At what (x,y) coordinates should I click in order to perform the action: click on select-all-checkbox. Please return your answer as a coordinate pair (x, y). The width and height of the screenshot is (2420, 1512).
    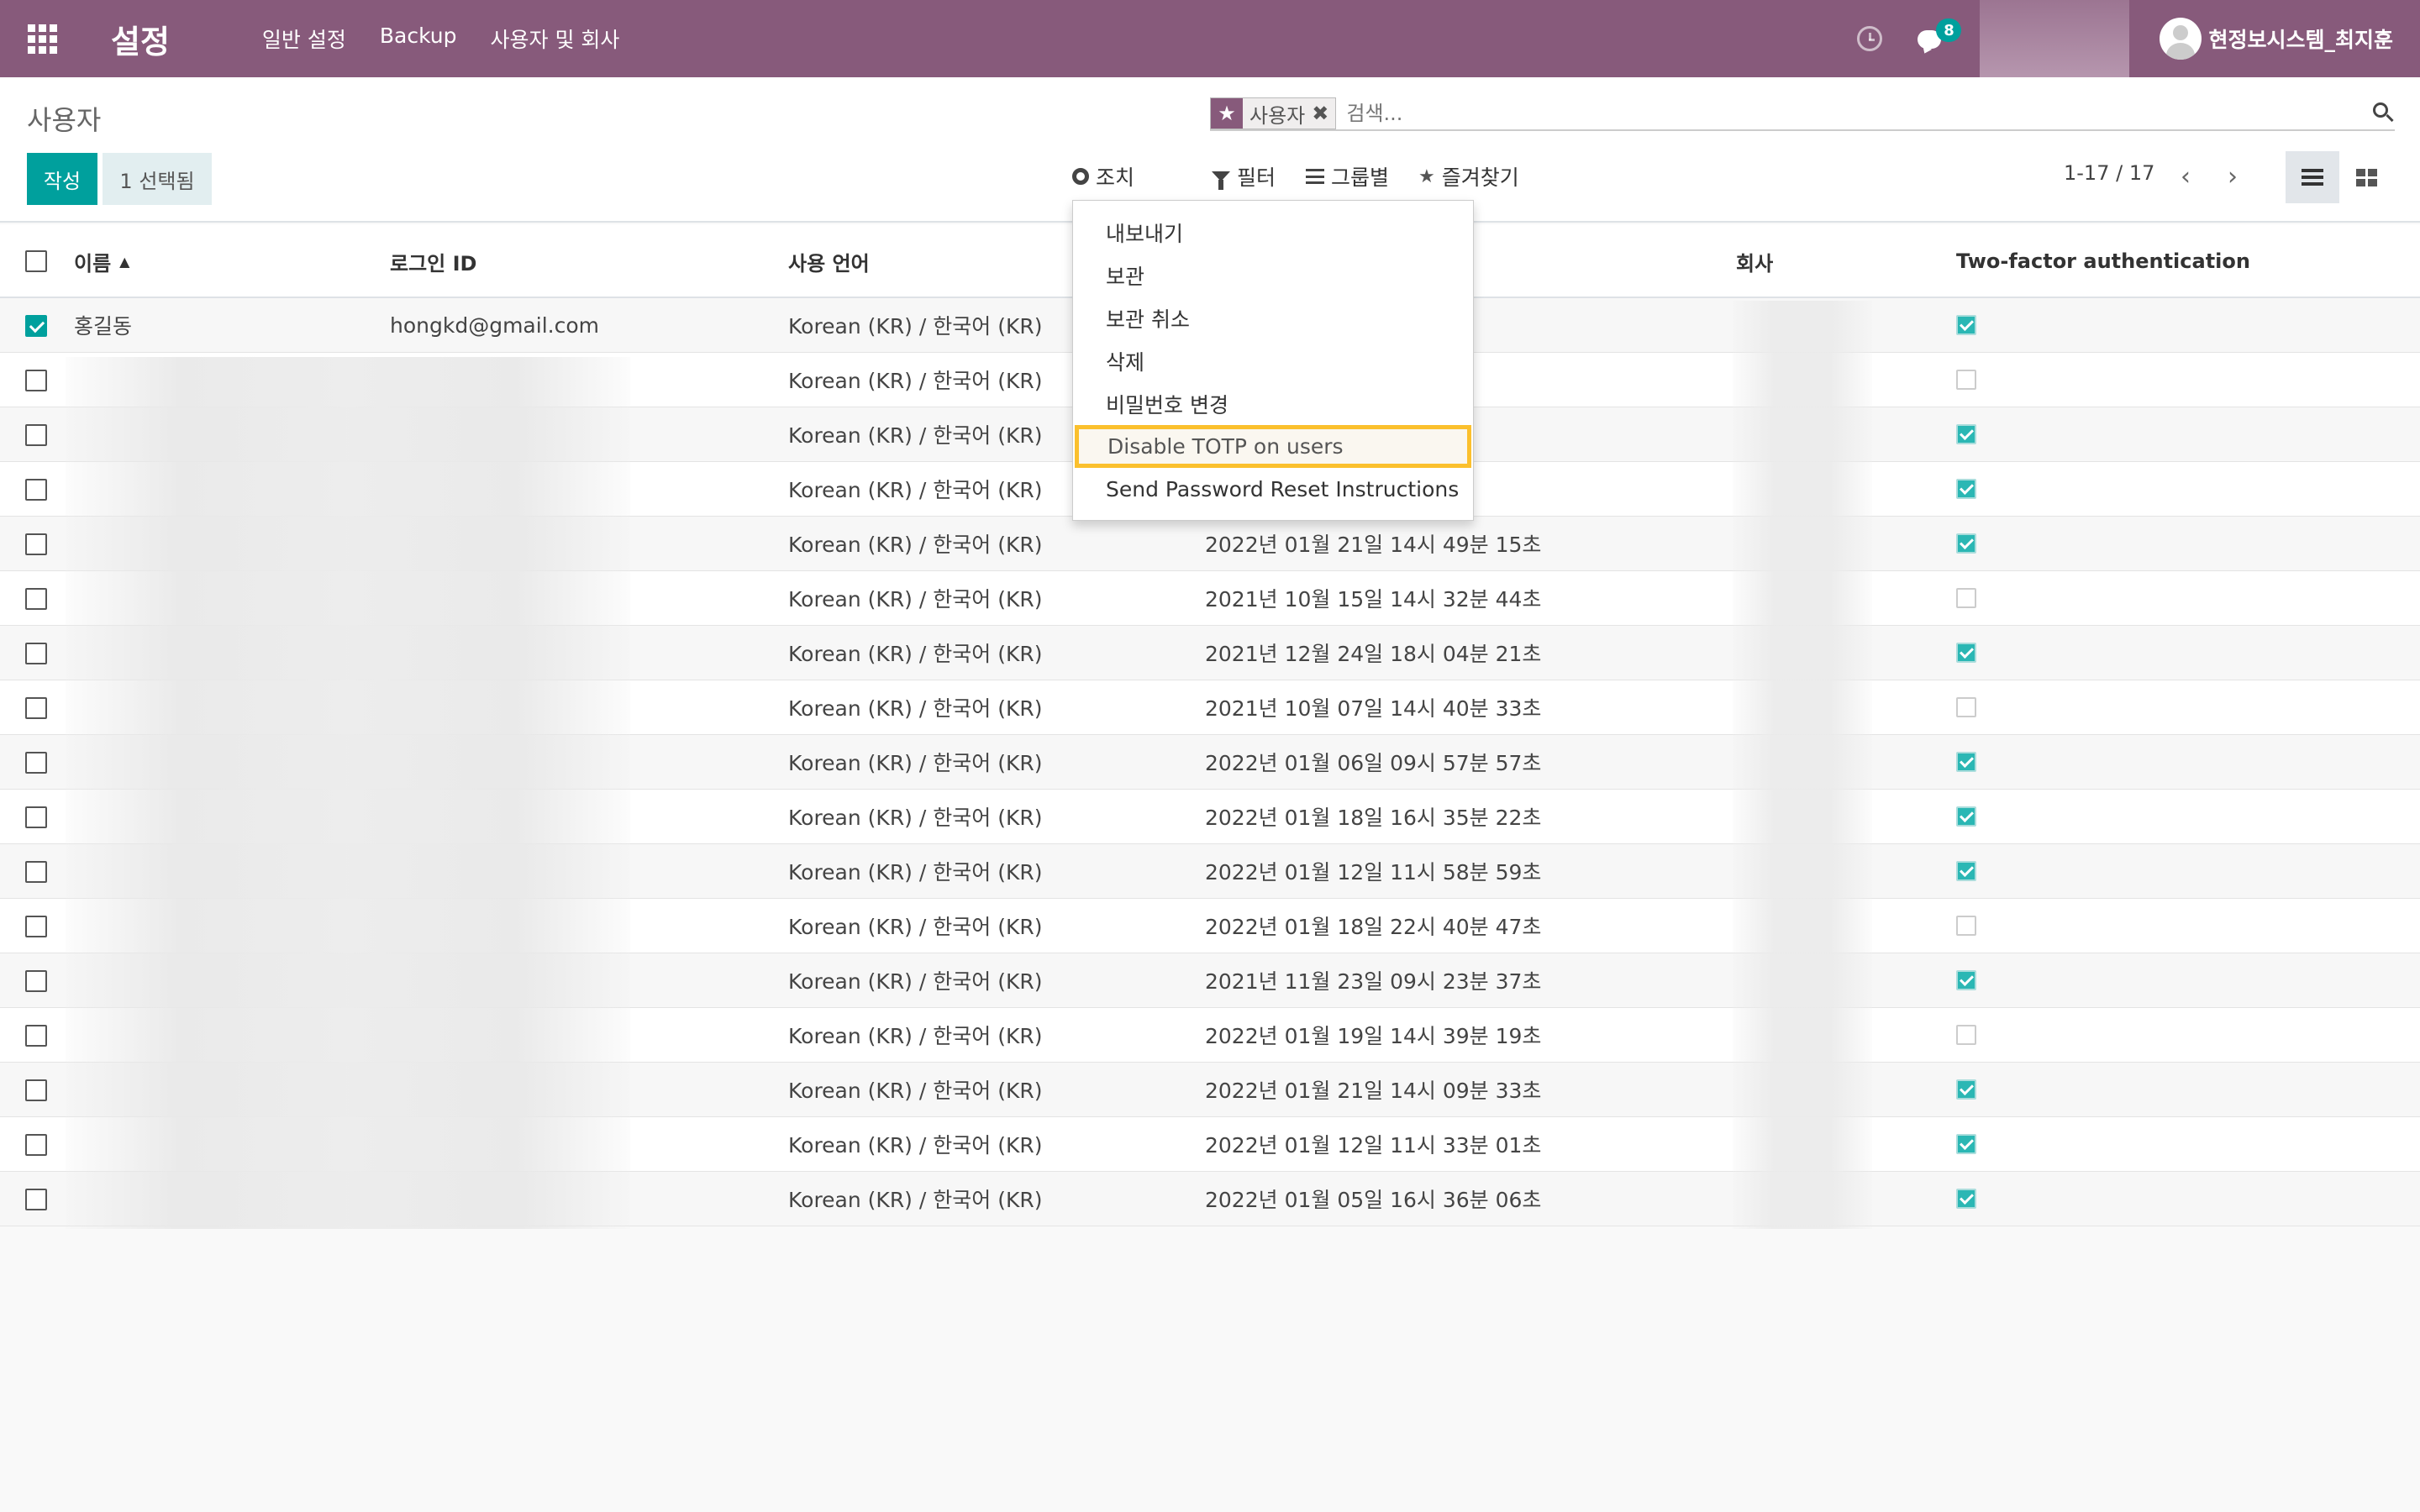
    Looking at the image, I should click on (36, 261).